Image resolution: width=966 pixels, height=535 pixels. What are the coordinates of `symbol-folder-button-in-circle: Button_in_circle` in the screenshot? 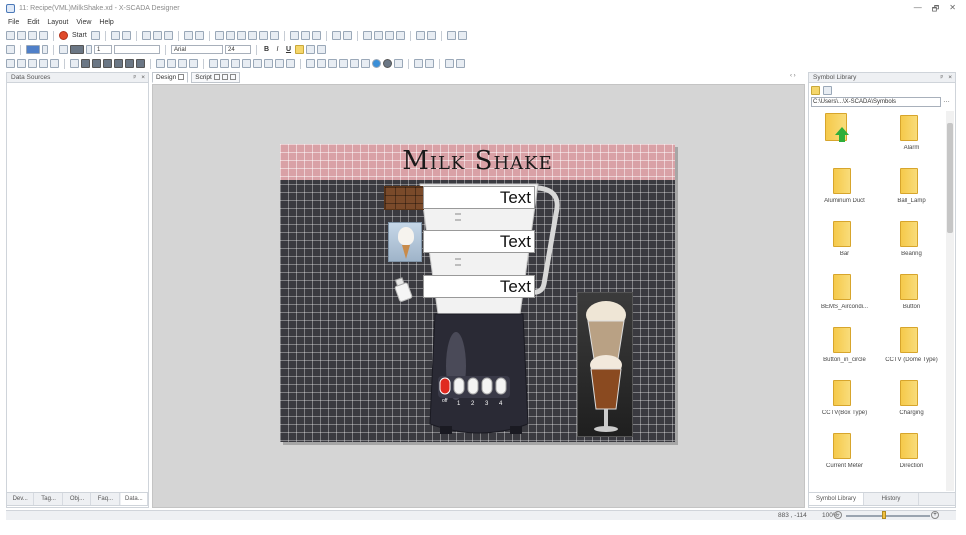 It's located at (844, 349).